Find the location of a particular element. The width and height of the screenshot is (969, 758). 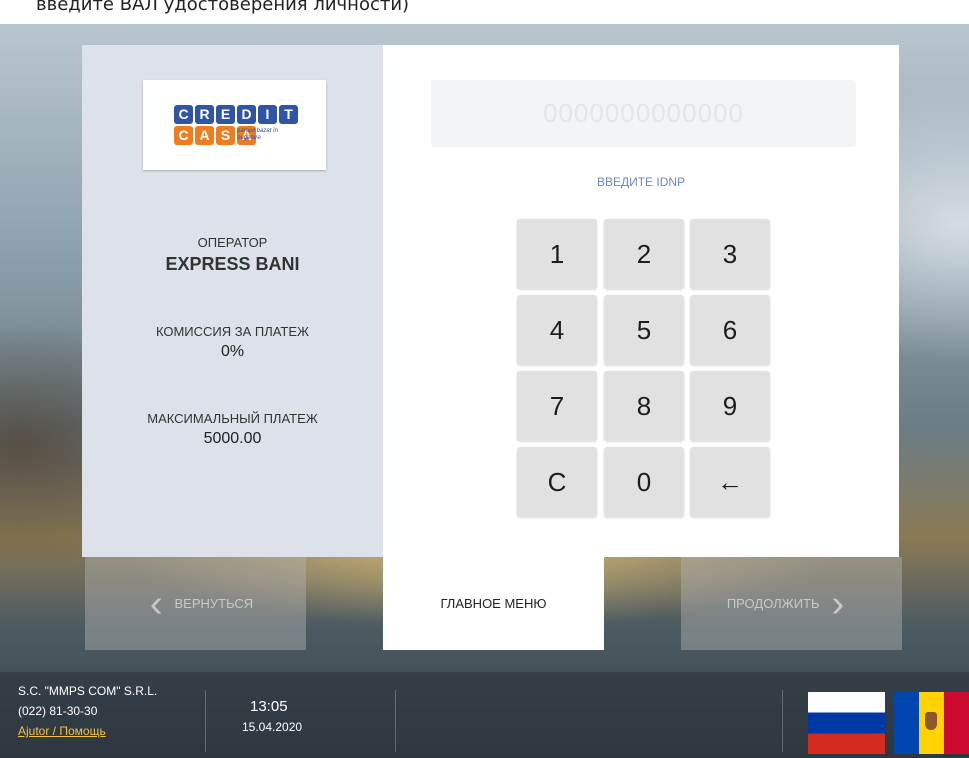

max-payment-value: 5000.00 is located at coordinates (232, 438).